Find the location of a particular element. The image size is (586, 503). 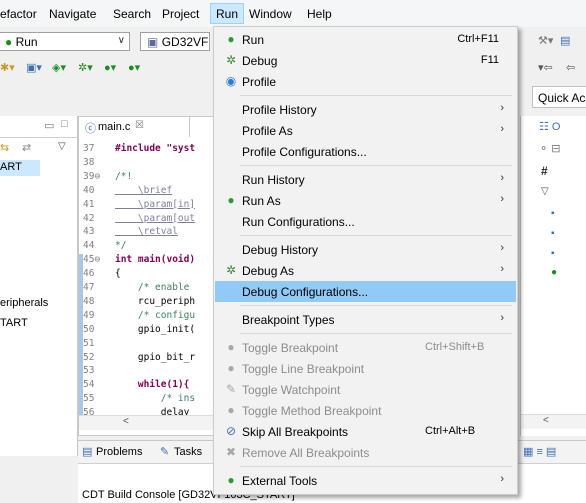

menu-item-run: ● Run Ctrl+F11 is located at coordinates (365, 39).